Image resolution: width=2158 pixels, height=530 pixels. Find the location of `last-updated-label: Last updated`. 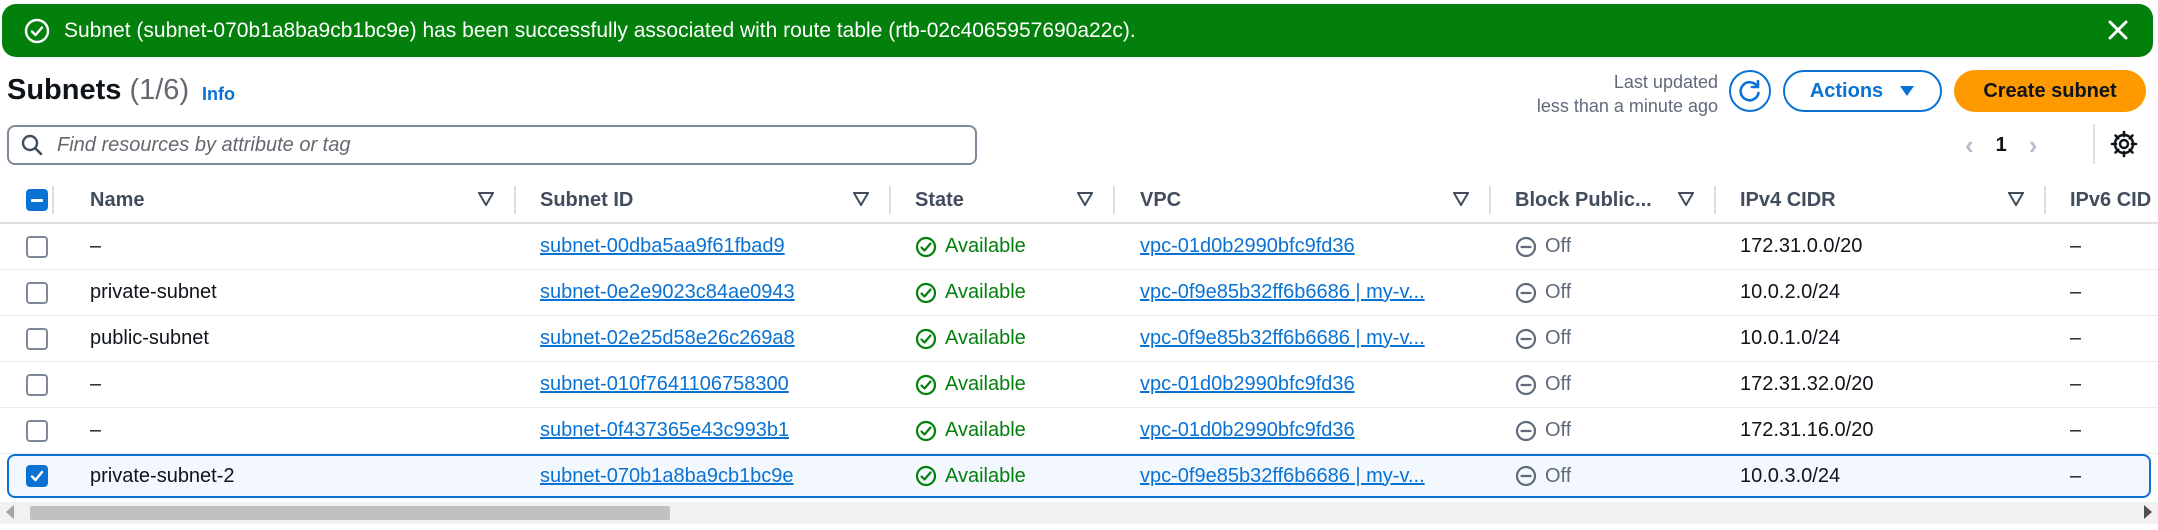

last-updated-label: Last updated is located at coordinates (1665, 82).